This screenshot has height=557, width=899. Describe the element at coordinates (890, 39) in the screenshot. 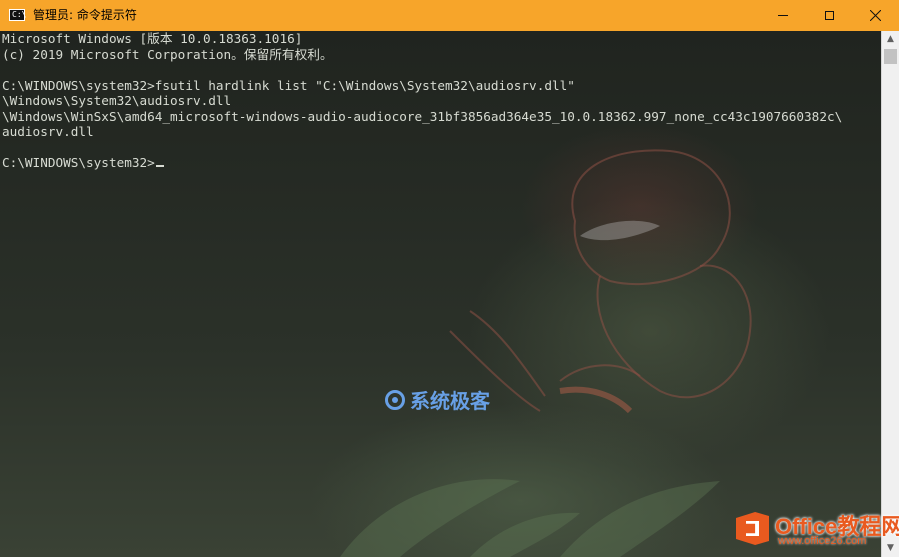

I see `scroll-up-arrow-icon: ▲` at that location.